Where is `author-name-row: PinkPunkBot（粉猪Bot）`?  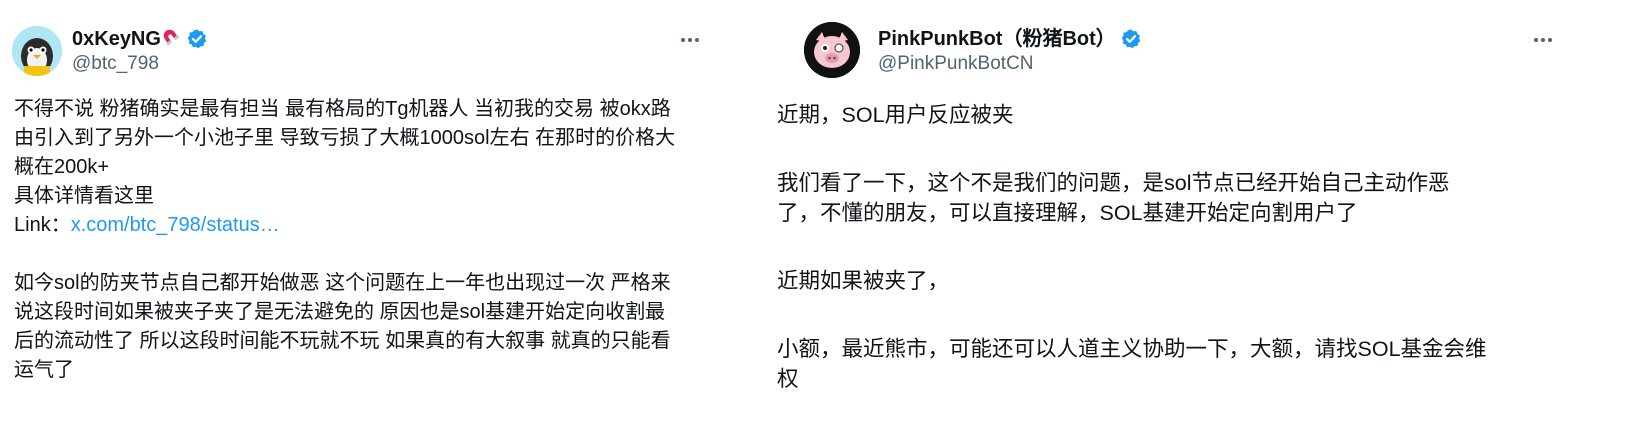 author-name-row: PinkPunkBot（粉猪Bot） is located at coordinates (1010, 39).